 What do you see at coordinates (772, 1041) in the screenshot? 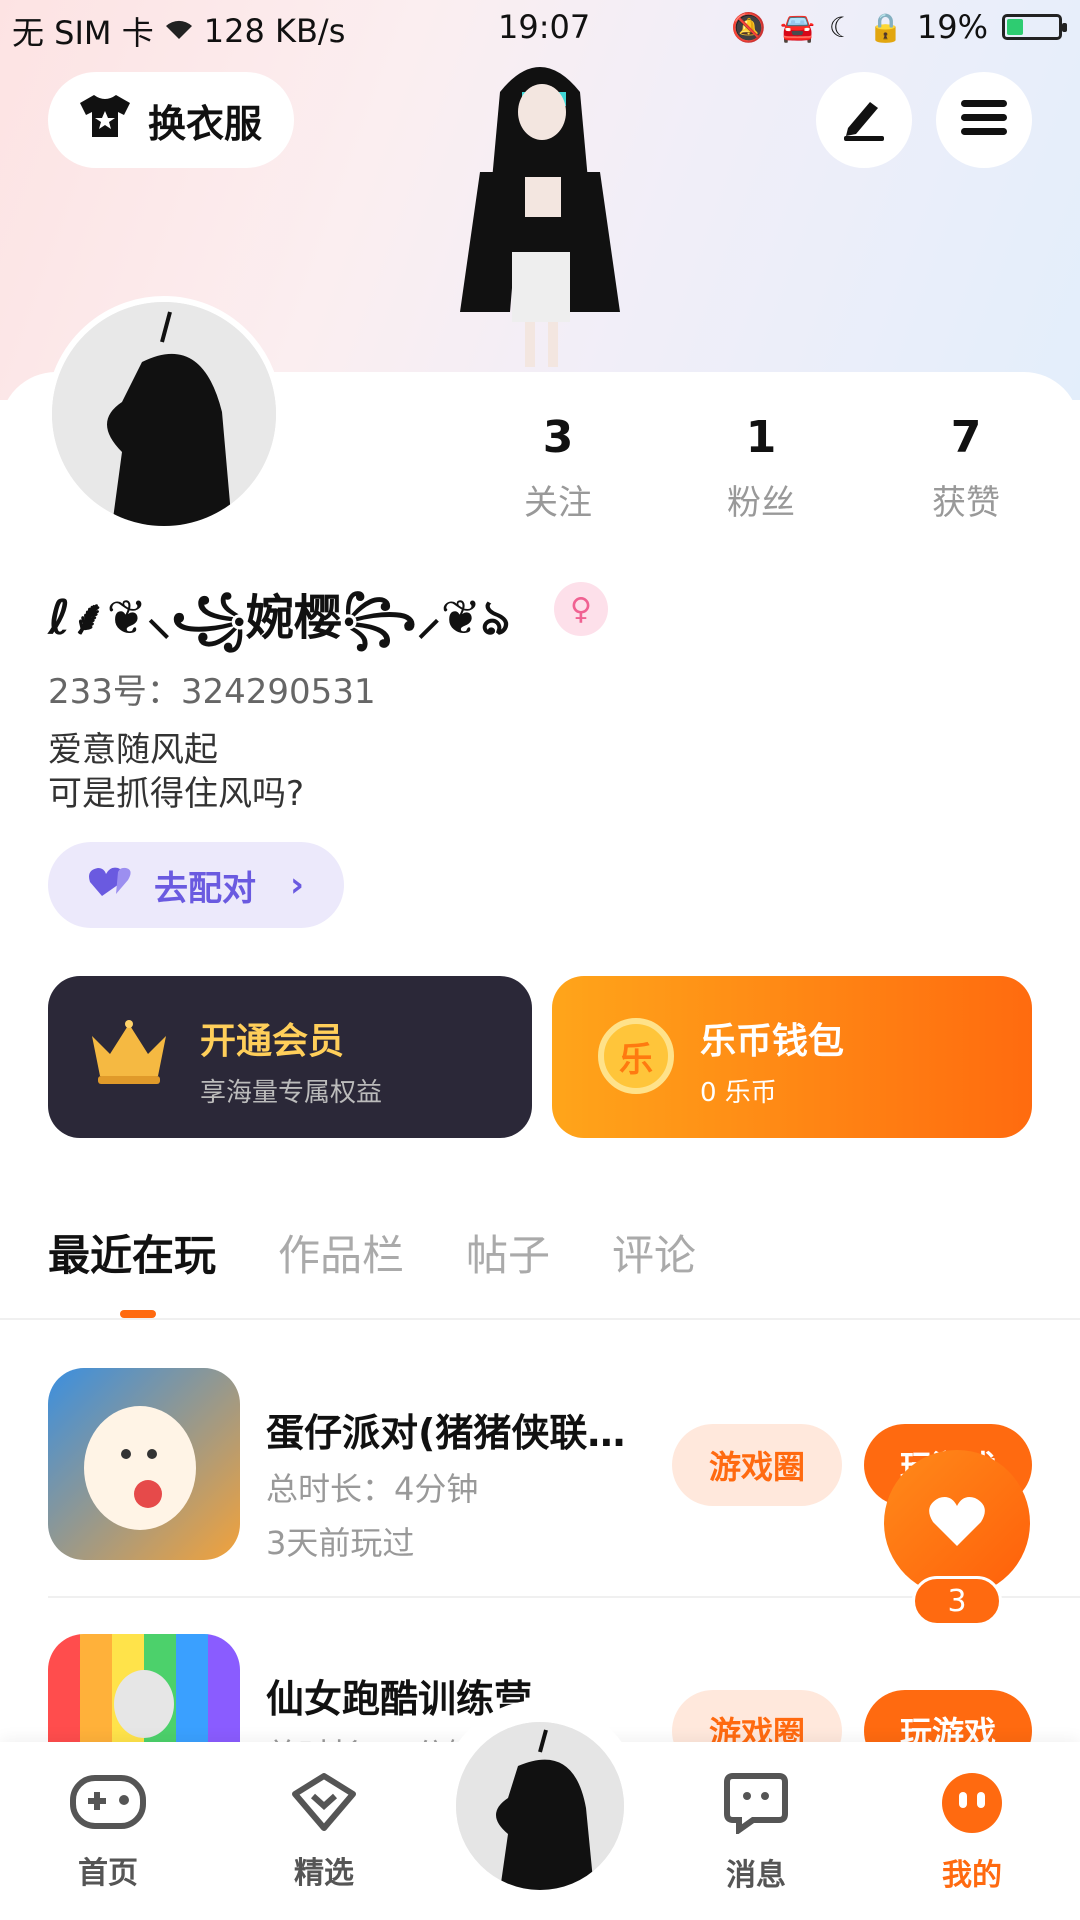
I see `wallet-title: 乐币钱包` at bounding box center [772, 1041].